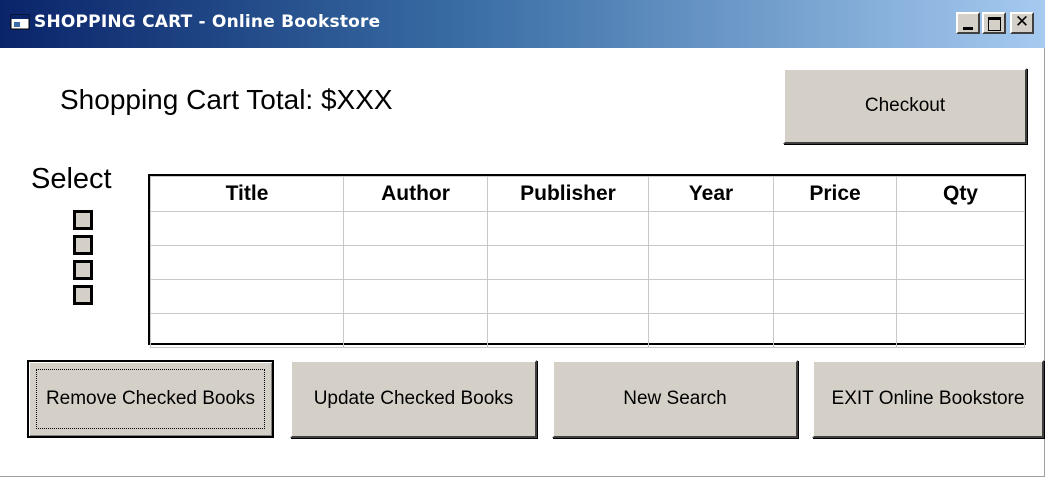 The height and width of the screenshot is (477, 1045). What do you see at coordinates (675, 399) in the screenshot?
I see `new-search-button: New Search` at bounding box center [675, 399].